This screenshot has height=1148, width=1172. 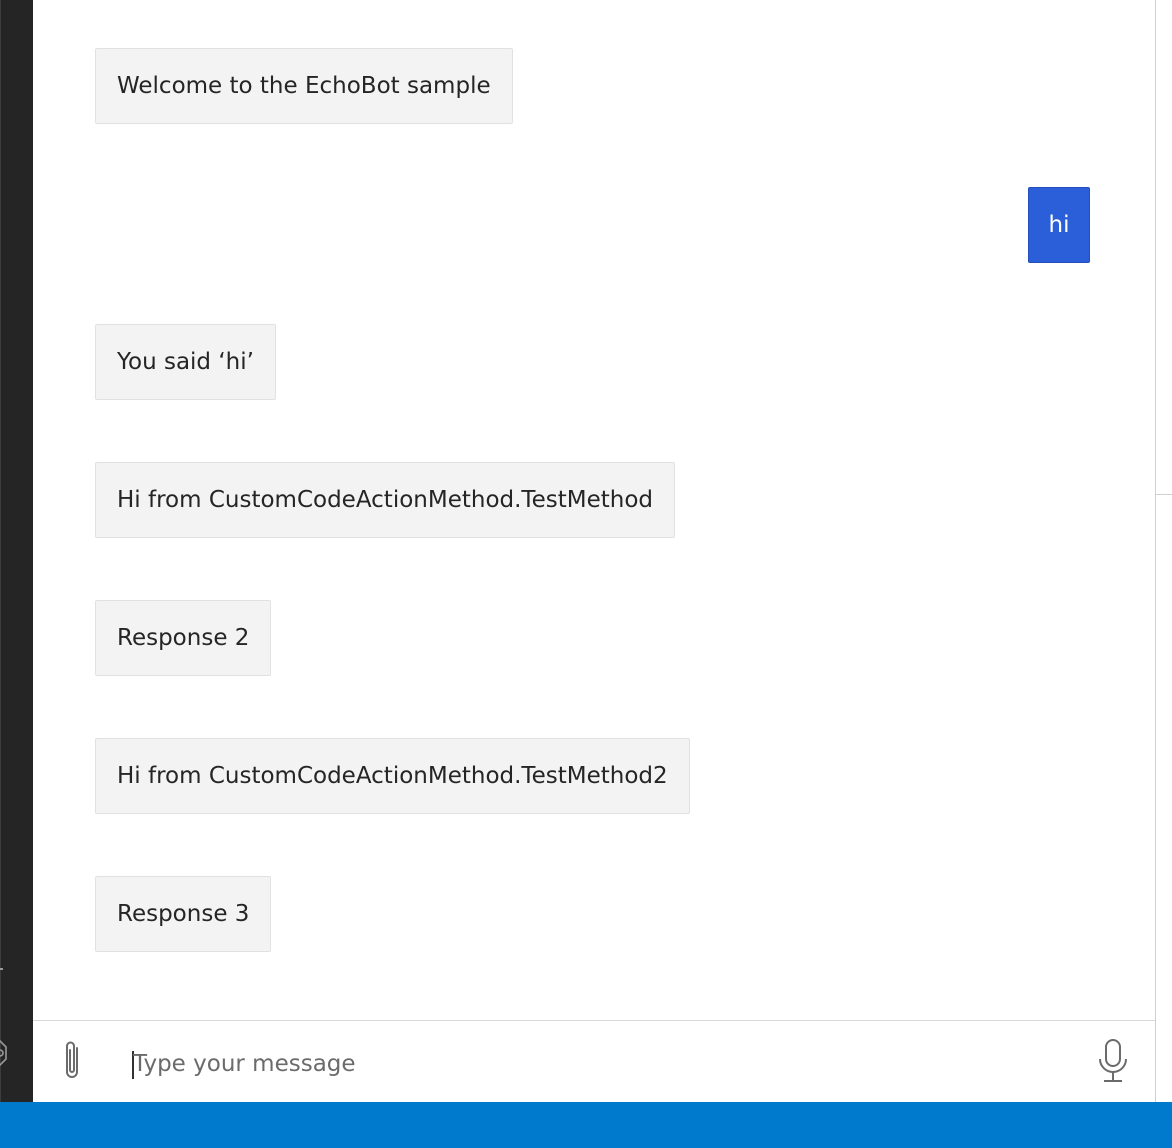 I want to click on attach-button, so click(x=72, y=1061).